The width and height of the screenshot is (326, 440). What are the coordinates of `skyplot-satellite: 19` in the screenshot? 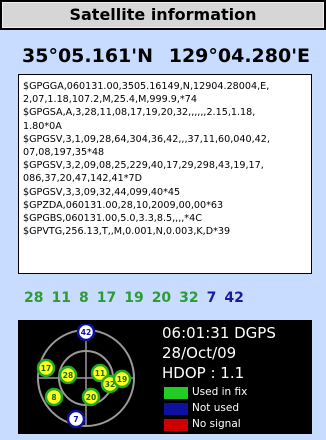 It's located at (122, 379).